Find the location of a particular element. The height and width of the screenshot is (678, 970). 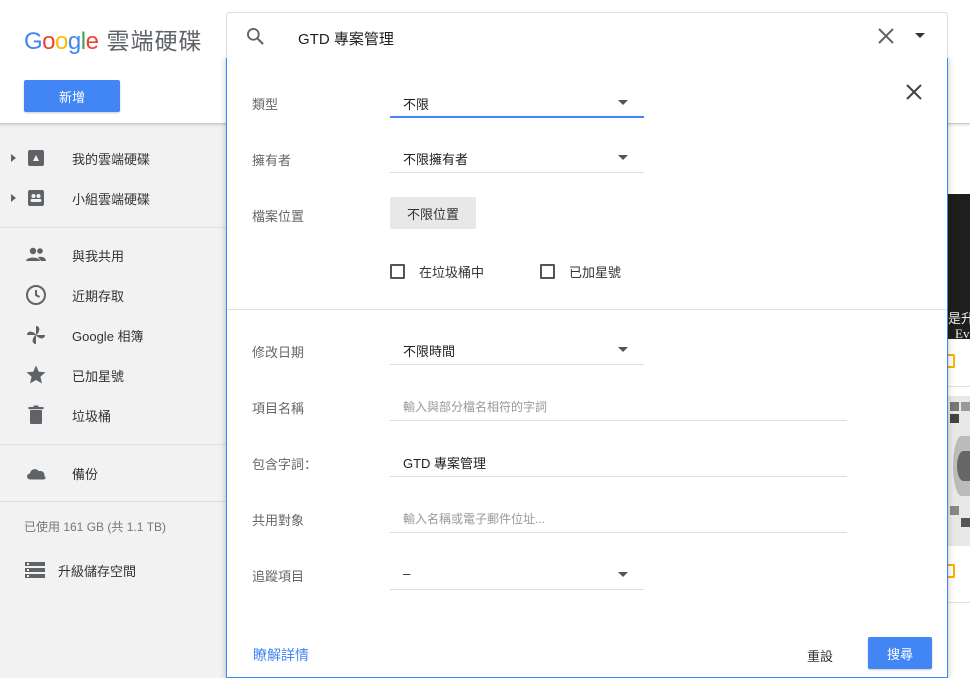

file-thumbnail is located at coordinates (959, 471).